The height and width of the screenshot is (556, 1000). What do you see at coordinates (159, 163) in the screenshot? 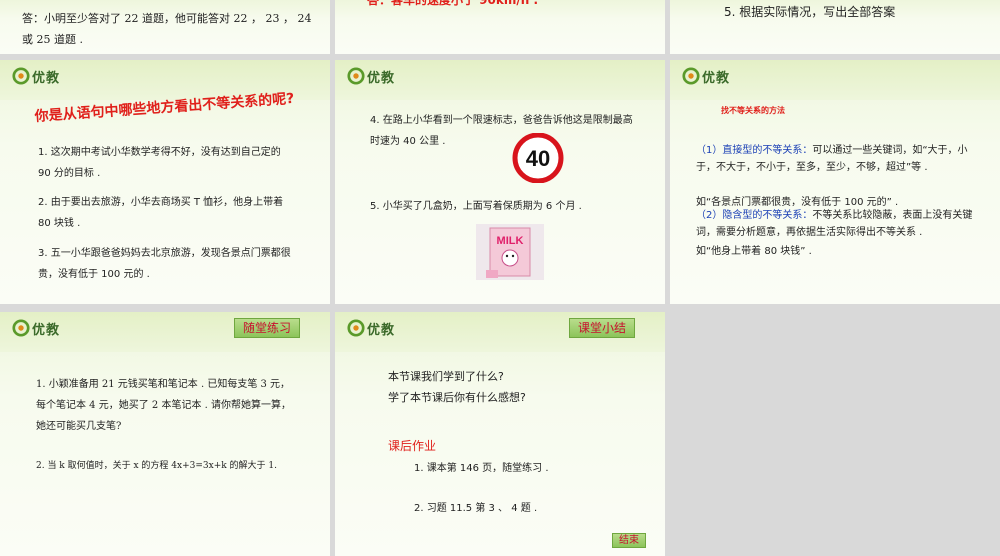
I see `question-item-1: 1. 这次期中考试小华数学考得不好，没有达到自己定的 90 分的目标 .` at bounding box center [159, 163].